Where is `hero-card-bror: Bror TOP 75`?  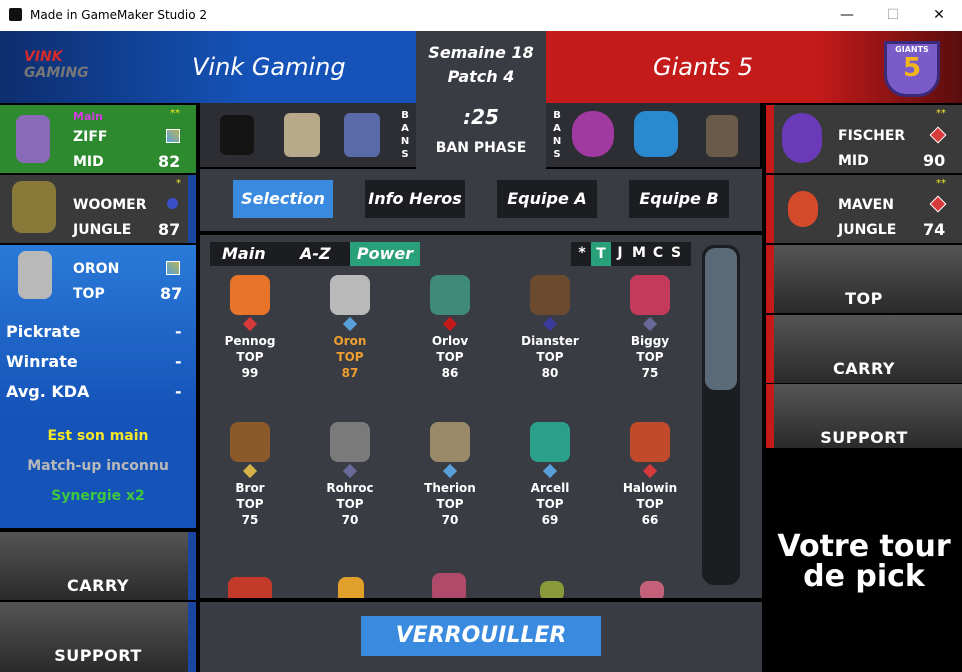 hero-card-bror: Bror TOP 75 is located at coordinates (250, 475).